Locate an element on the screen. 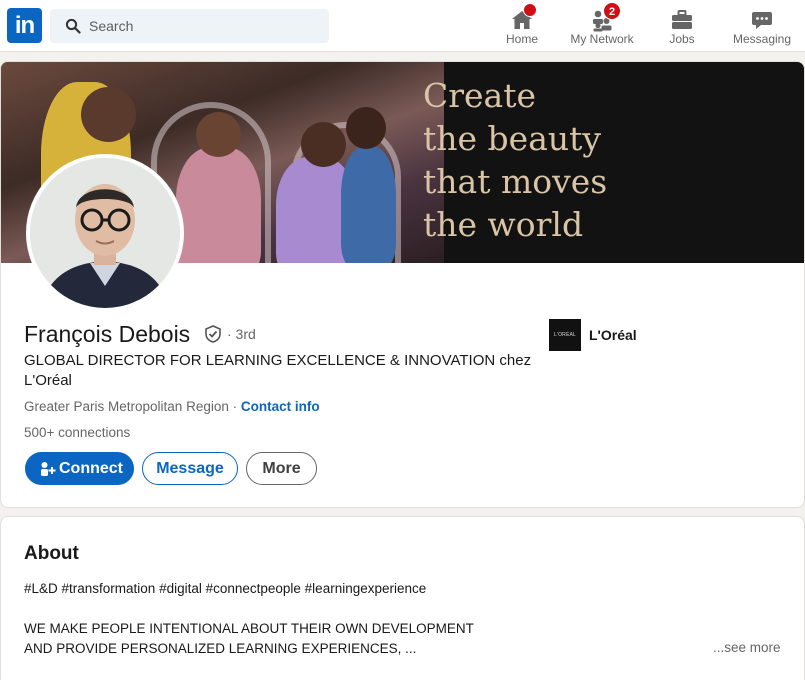 The height and width of the screenshot is (680, 805). message-button: Message is located at coordinates (190, 468).